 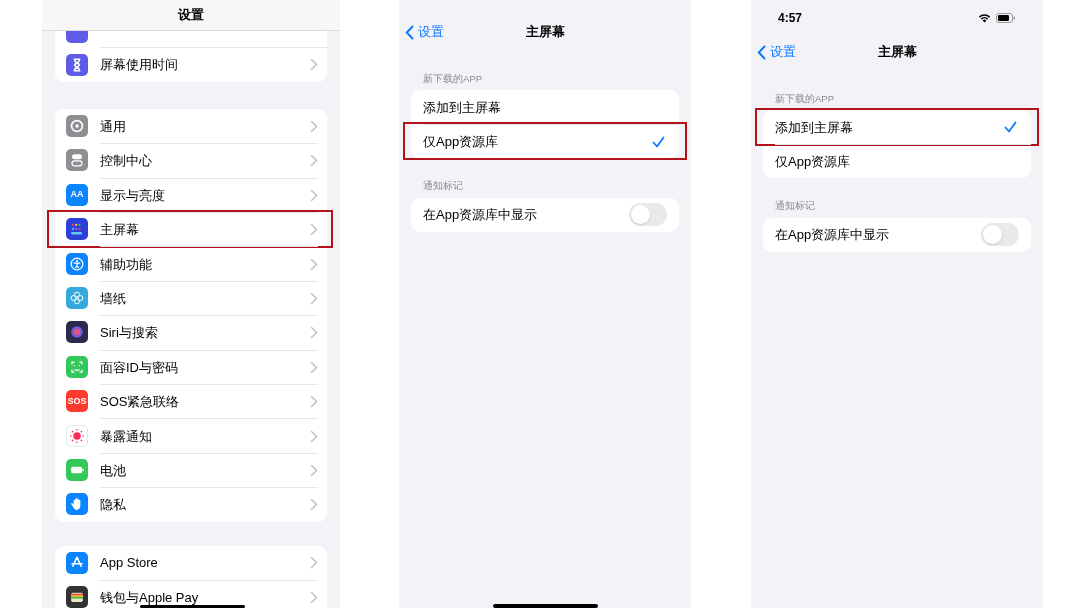 What do you see at coordinates (129, 563) in the screenshot?
I see `row-label: App Store` at bounding box center [129, 563].